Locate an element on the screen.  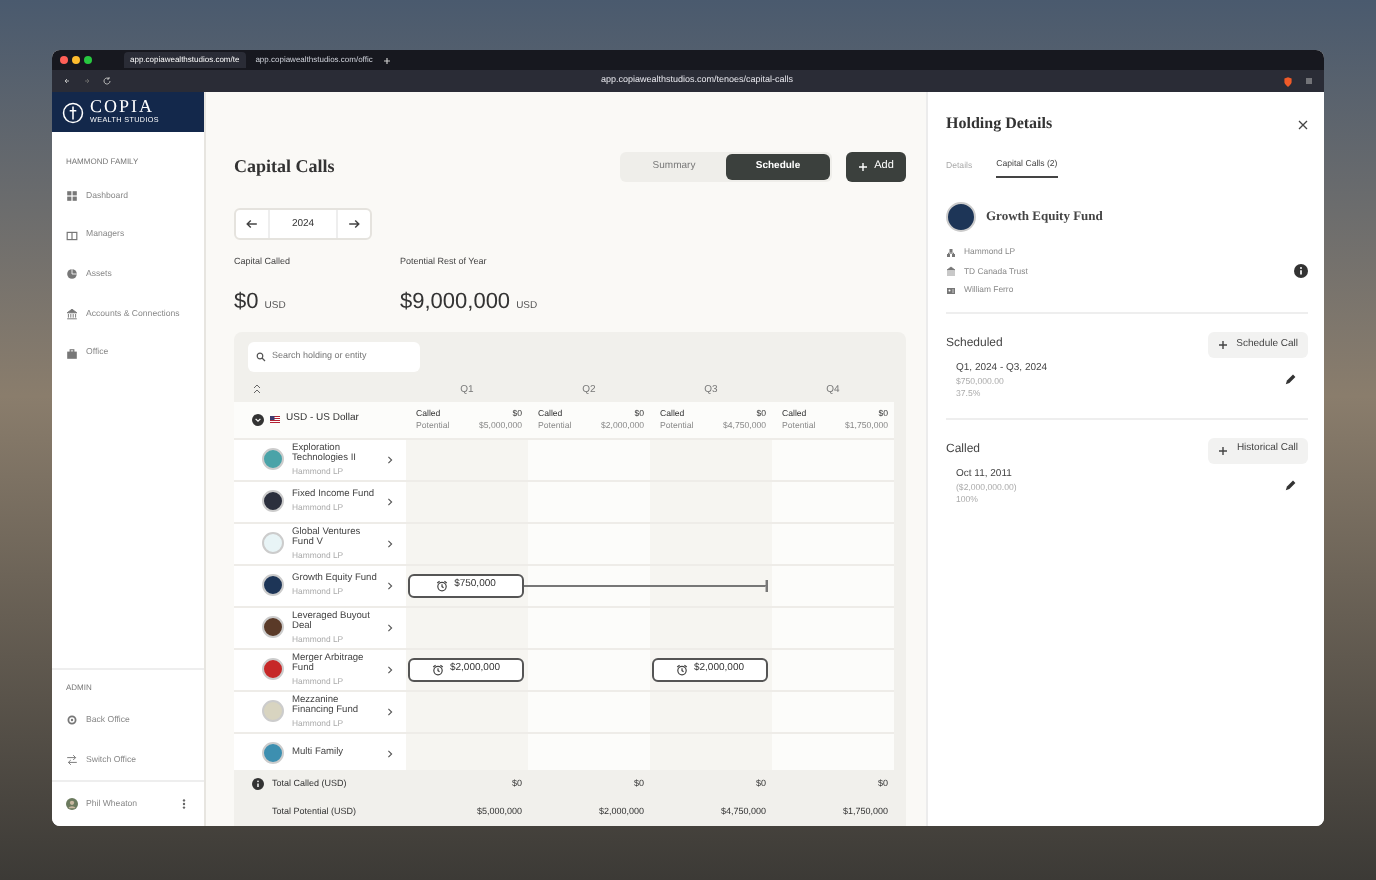
stat-value: $0 is located at coordinates (246, 301).